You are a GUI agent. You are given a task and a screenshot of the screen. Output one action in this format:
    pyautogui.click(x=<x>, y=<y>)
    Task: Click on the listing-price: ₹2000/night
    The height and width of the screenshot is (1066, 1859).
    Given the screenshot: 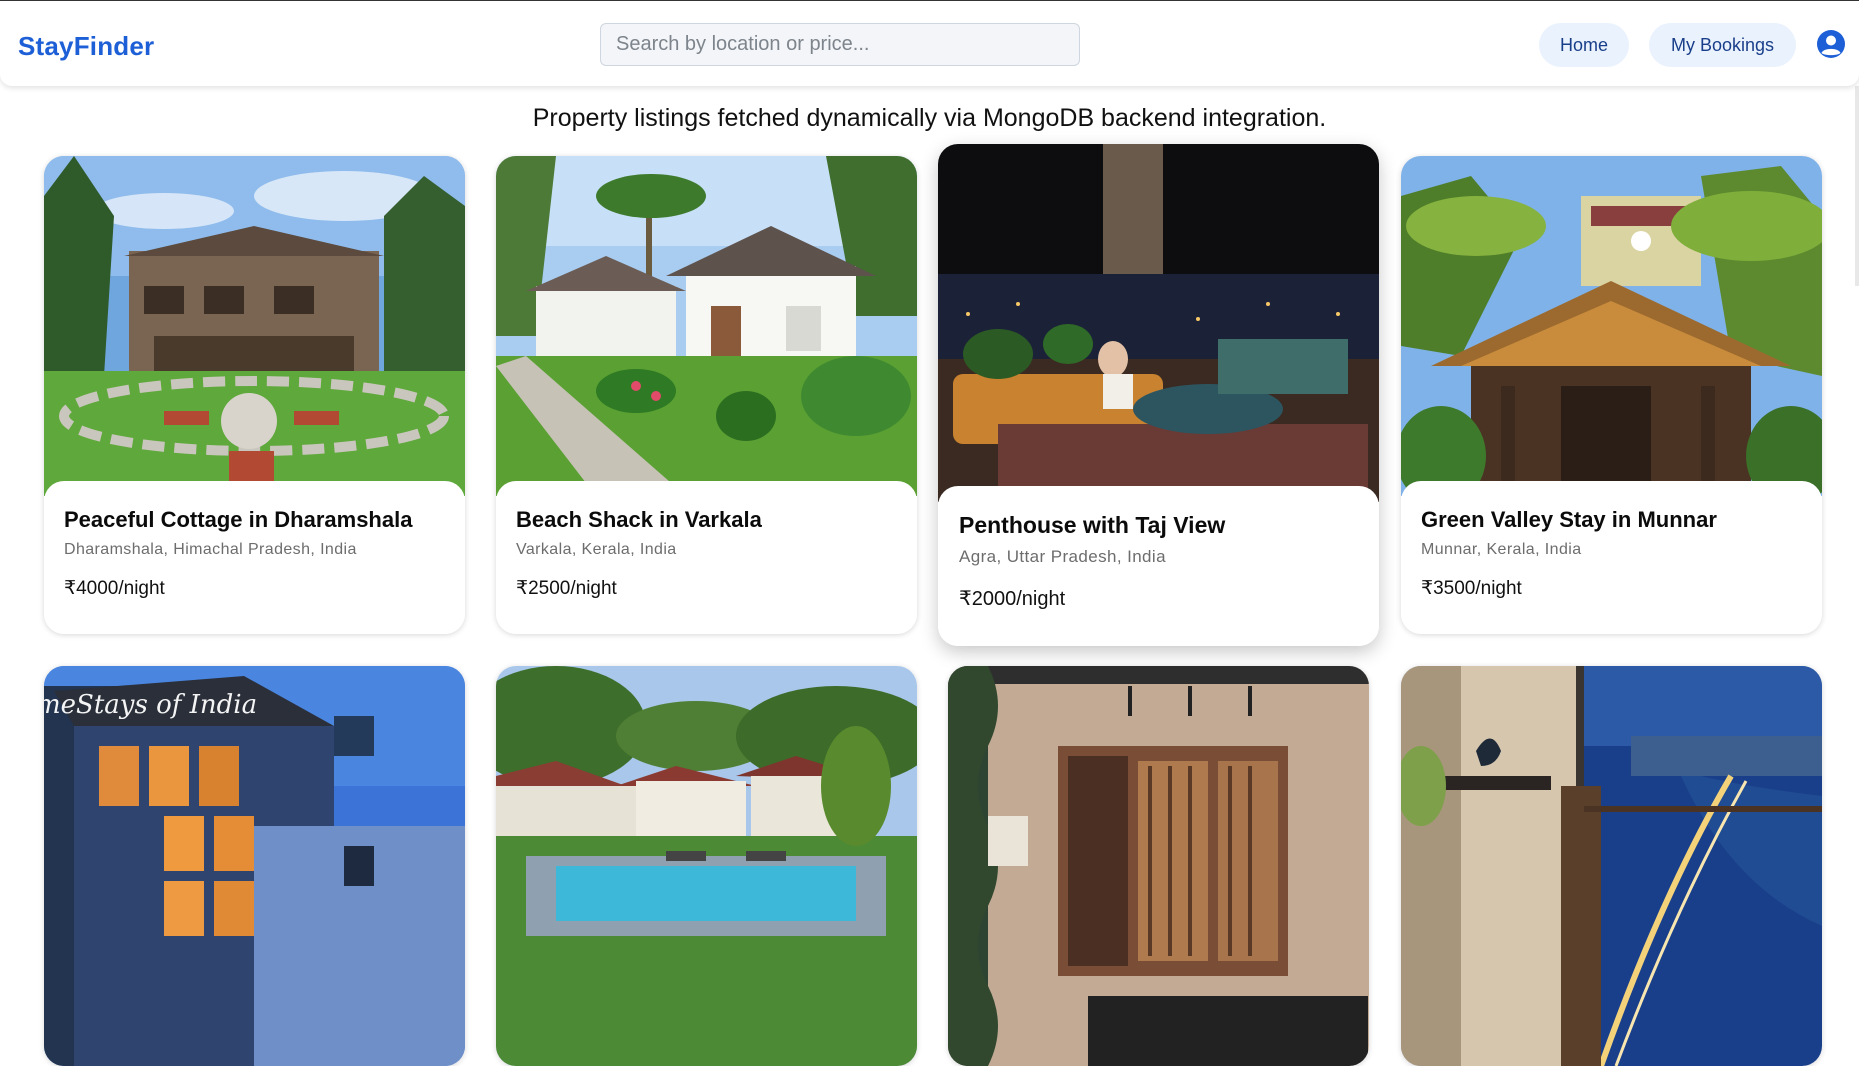 What is the action you would take?
    pyautogui.click(x=1012, y=599)
    